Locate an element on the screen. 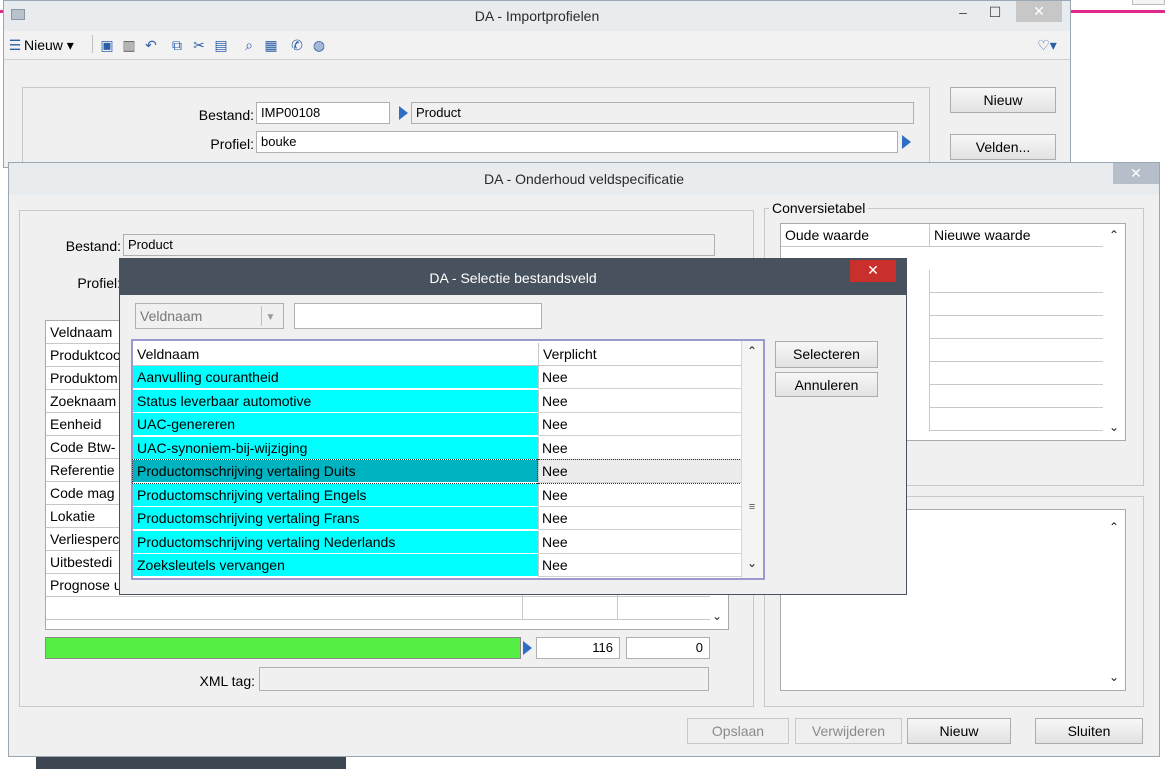  find-icon: ⌕ is located at coordinates (249, 45).